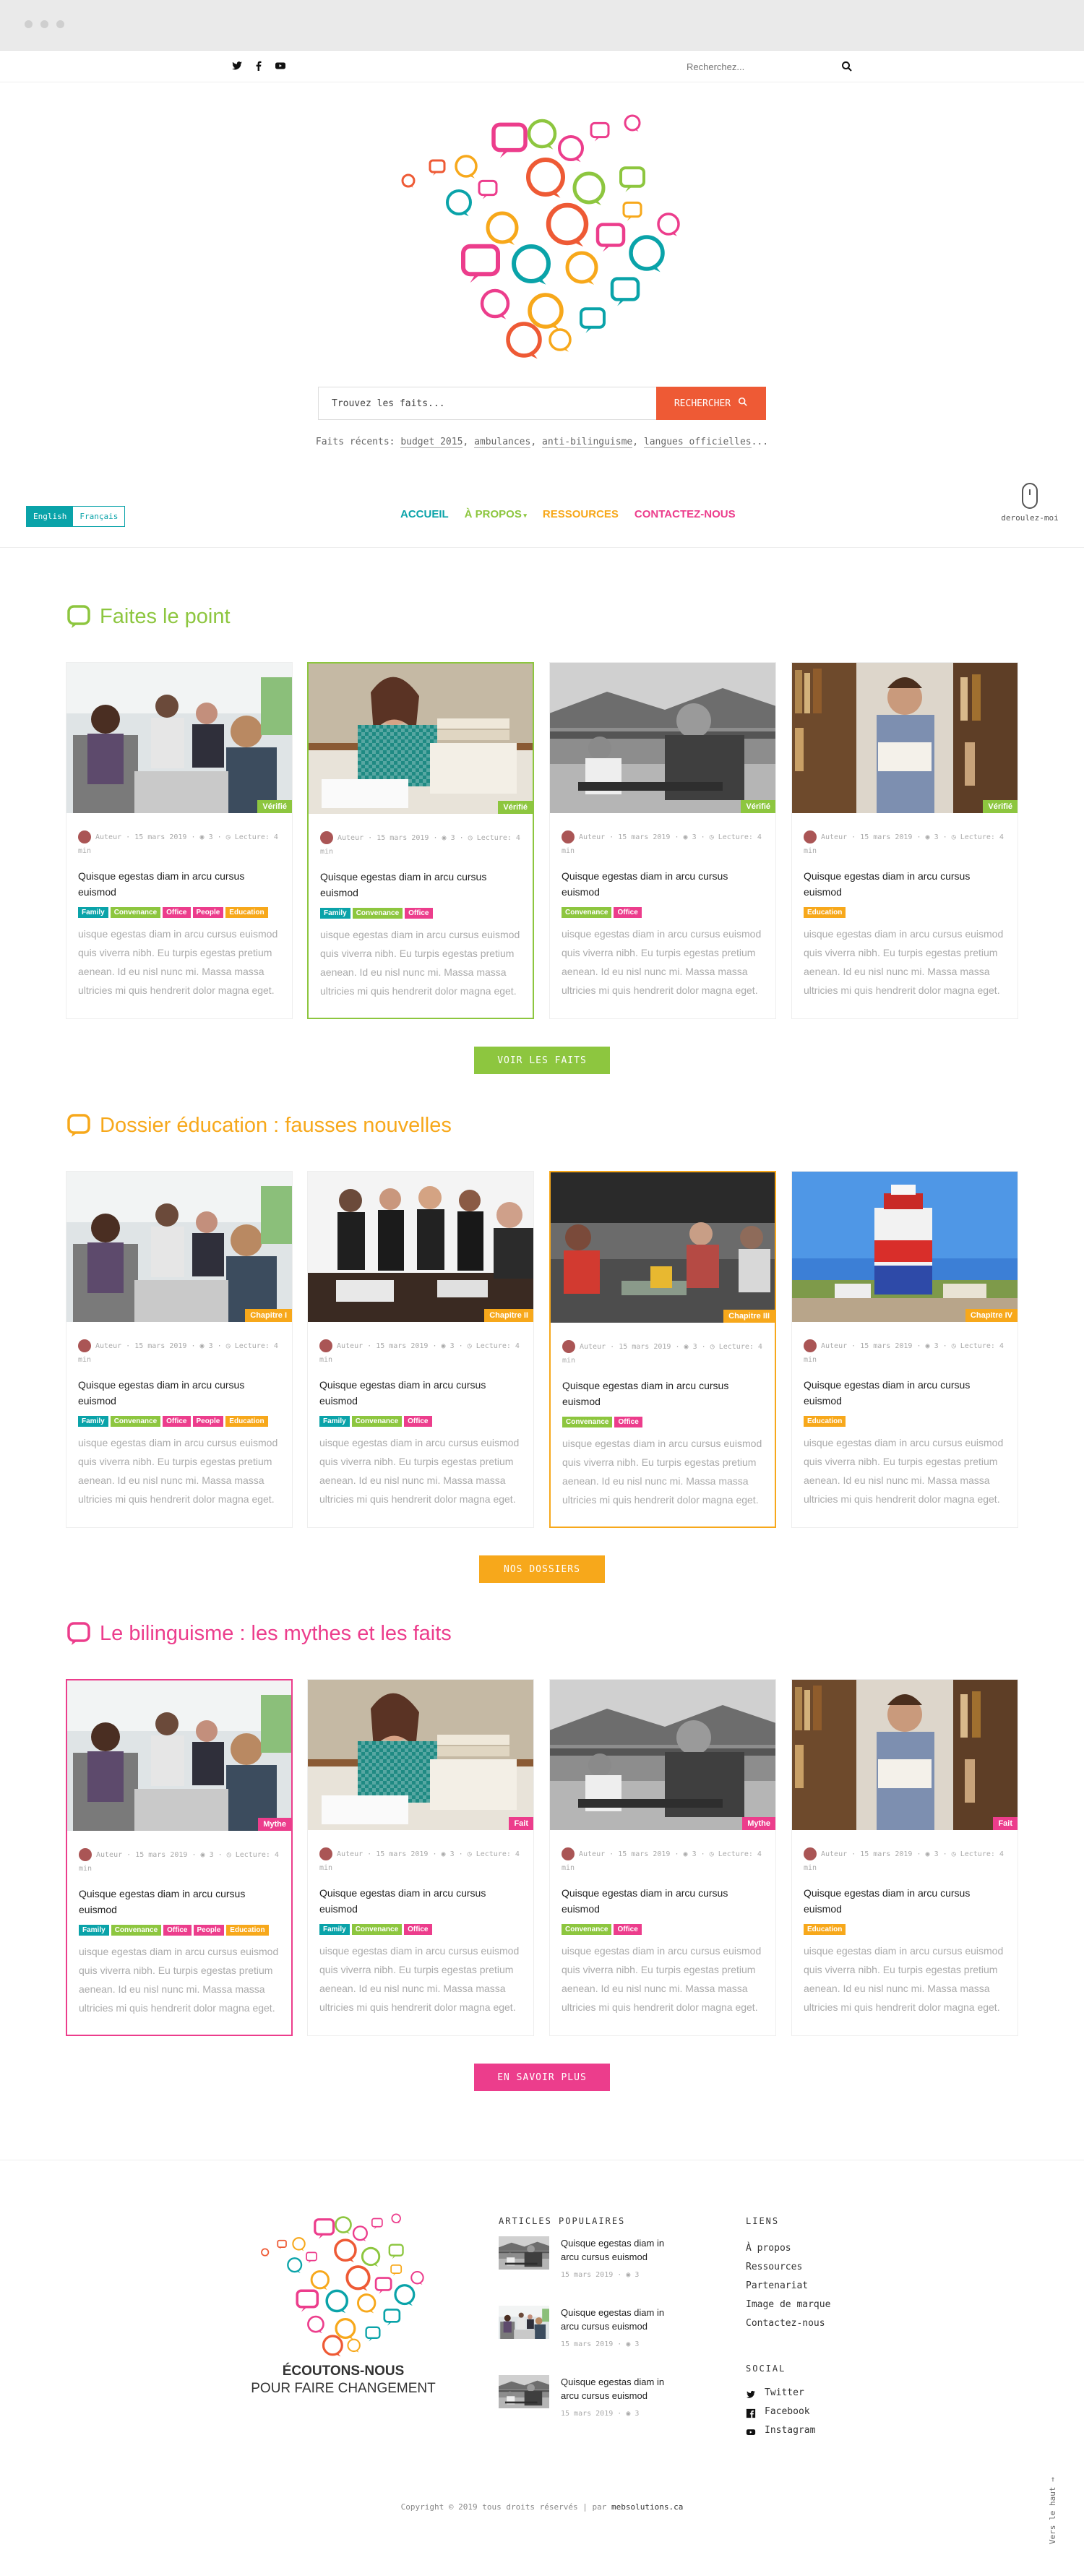  I want to click on footer-link-partenariat: Partenariat, so click(788, 2286).